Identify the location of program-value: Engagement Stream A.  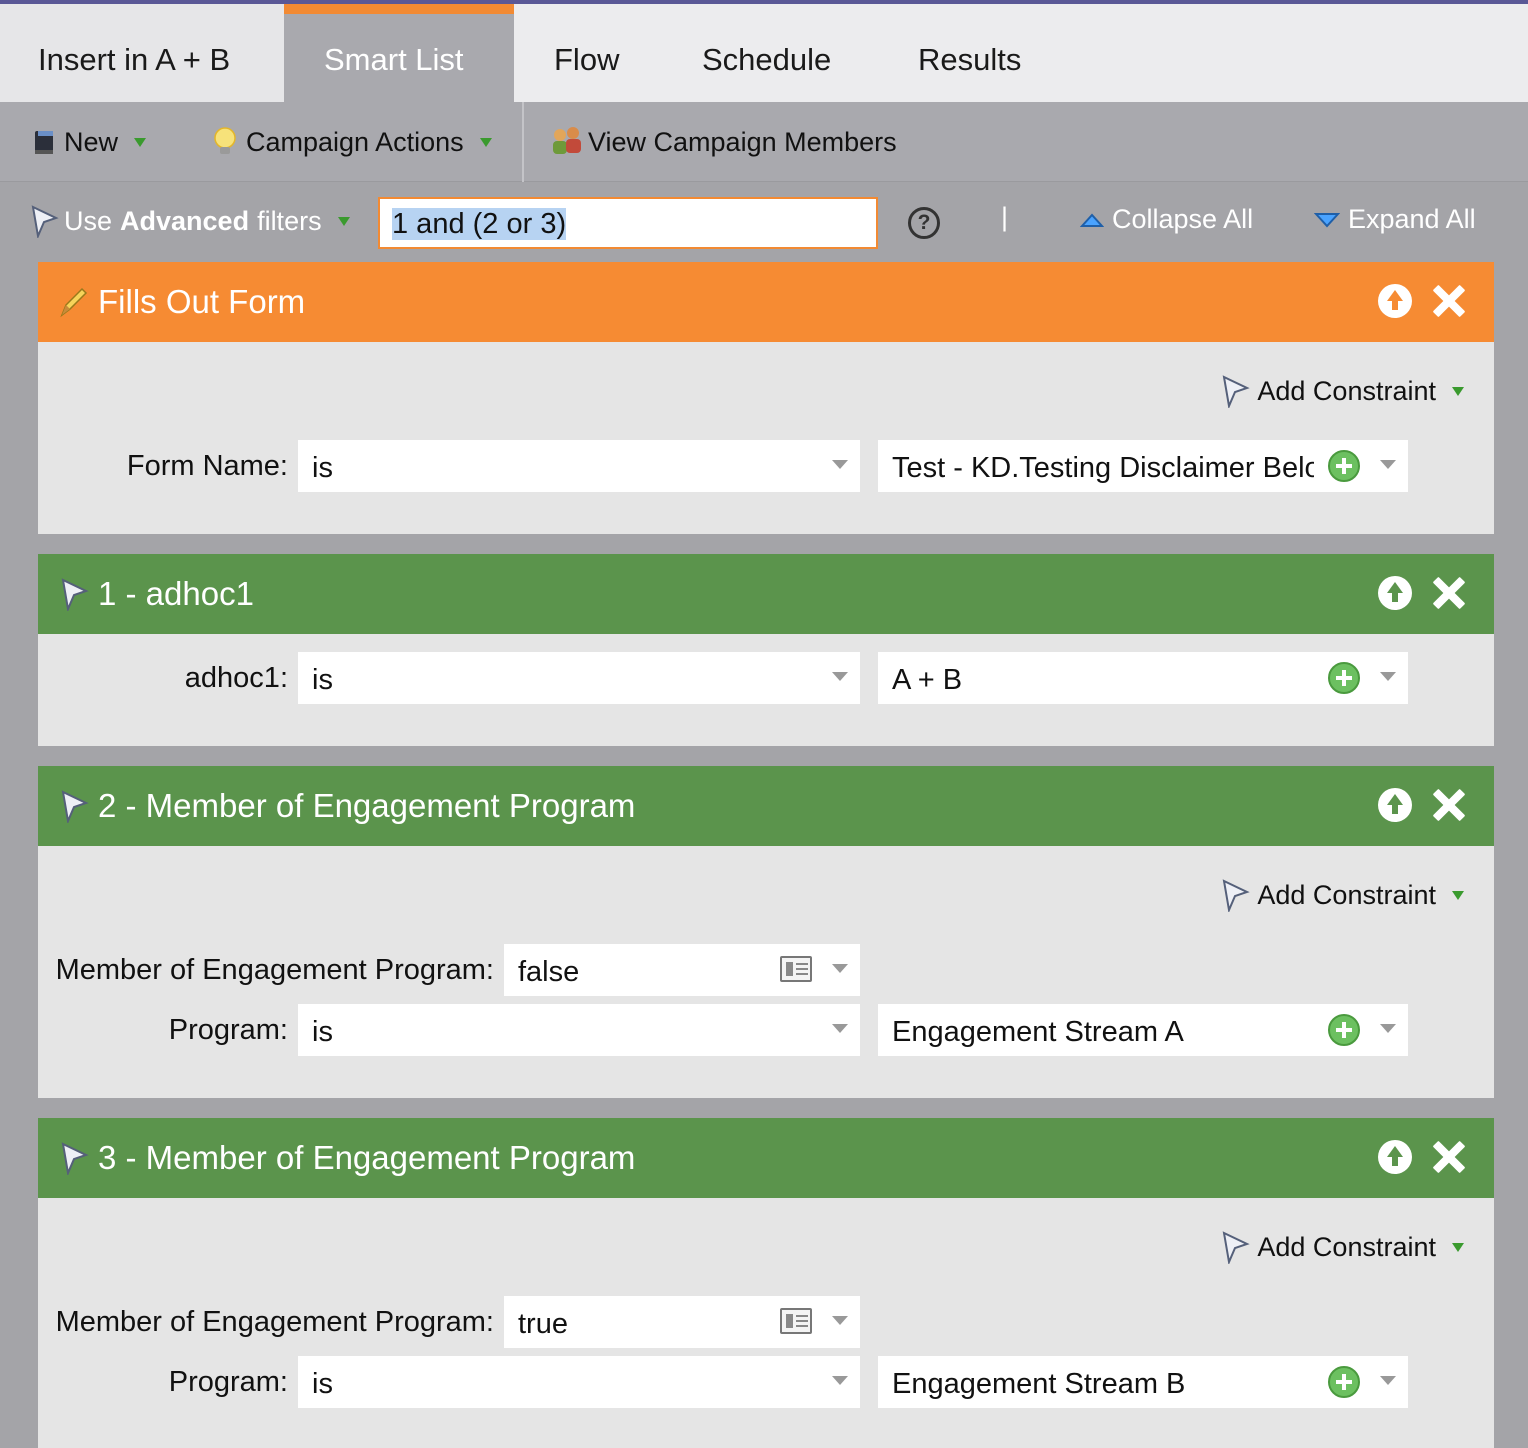
(1038, 1032).